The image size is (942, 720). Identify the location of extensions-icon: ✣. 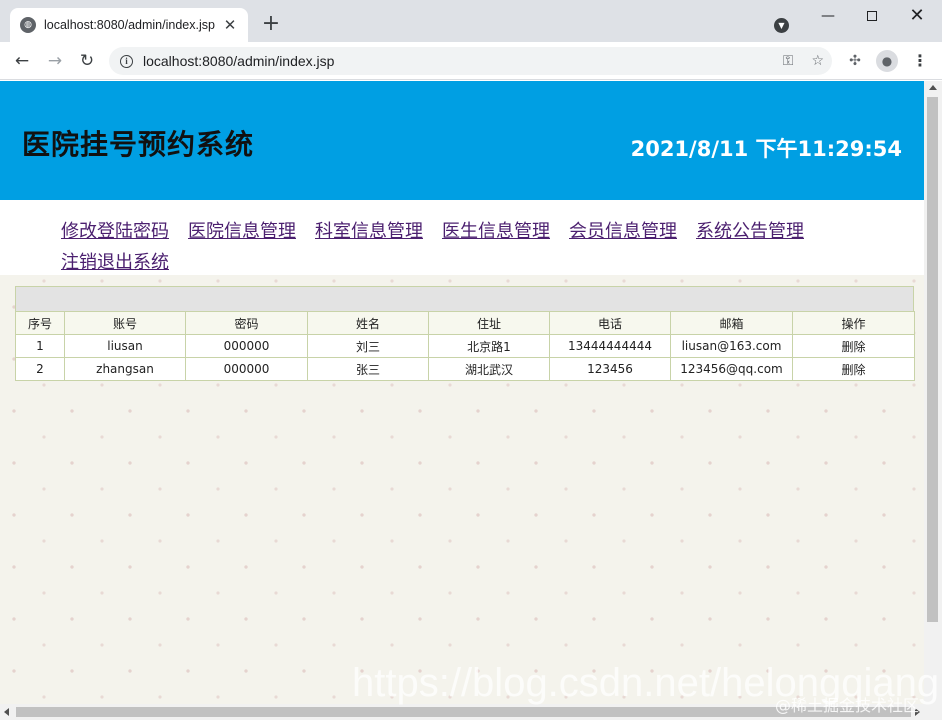
(855, 61).